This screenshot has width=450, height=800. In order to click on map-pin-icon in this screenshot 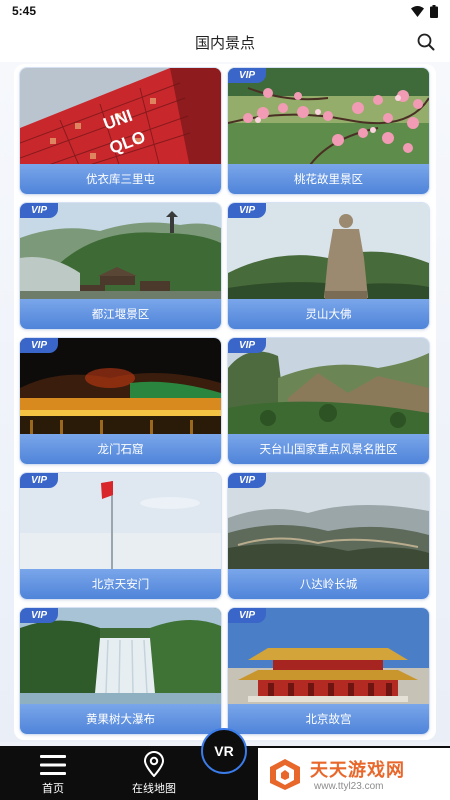, I will do `click(154, 764)`.